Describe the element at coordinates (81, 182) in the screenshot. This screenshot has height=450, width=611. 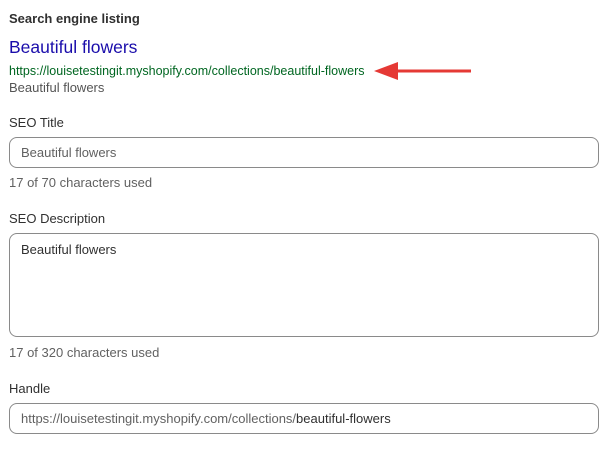
I see `seo-title-help: 17 of 70 characters used` at that location.